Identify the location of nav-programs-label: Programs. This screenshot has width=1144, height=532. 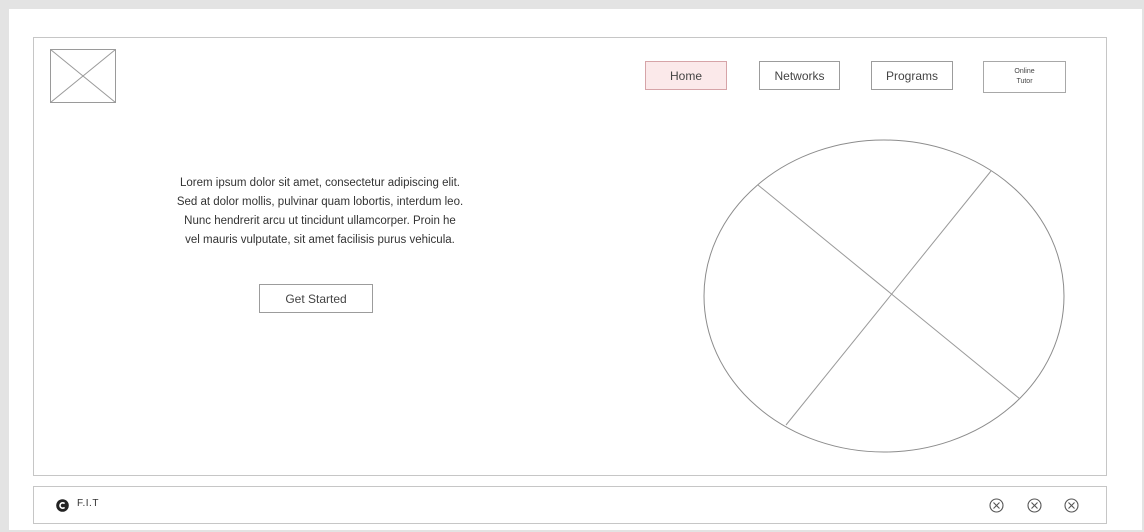
(911, 75).